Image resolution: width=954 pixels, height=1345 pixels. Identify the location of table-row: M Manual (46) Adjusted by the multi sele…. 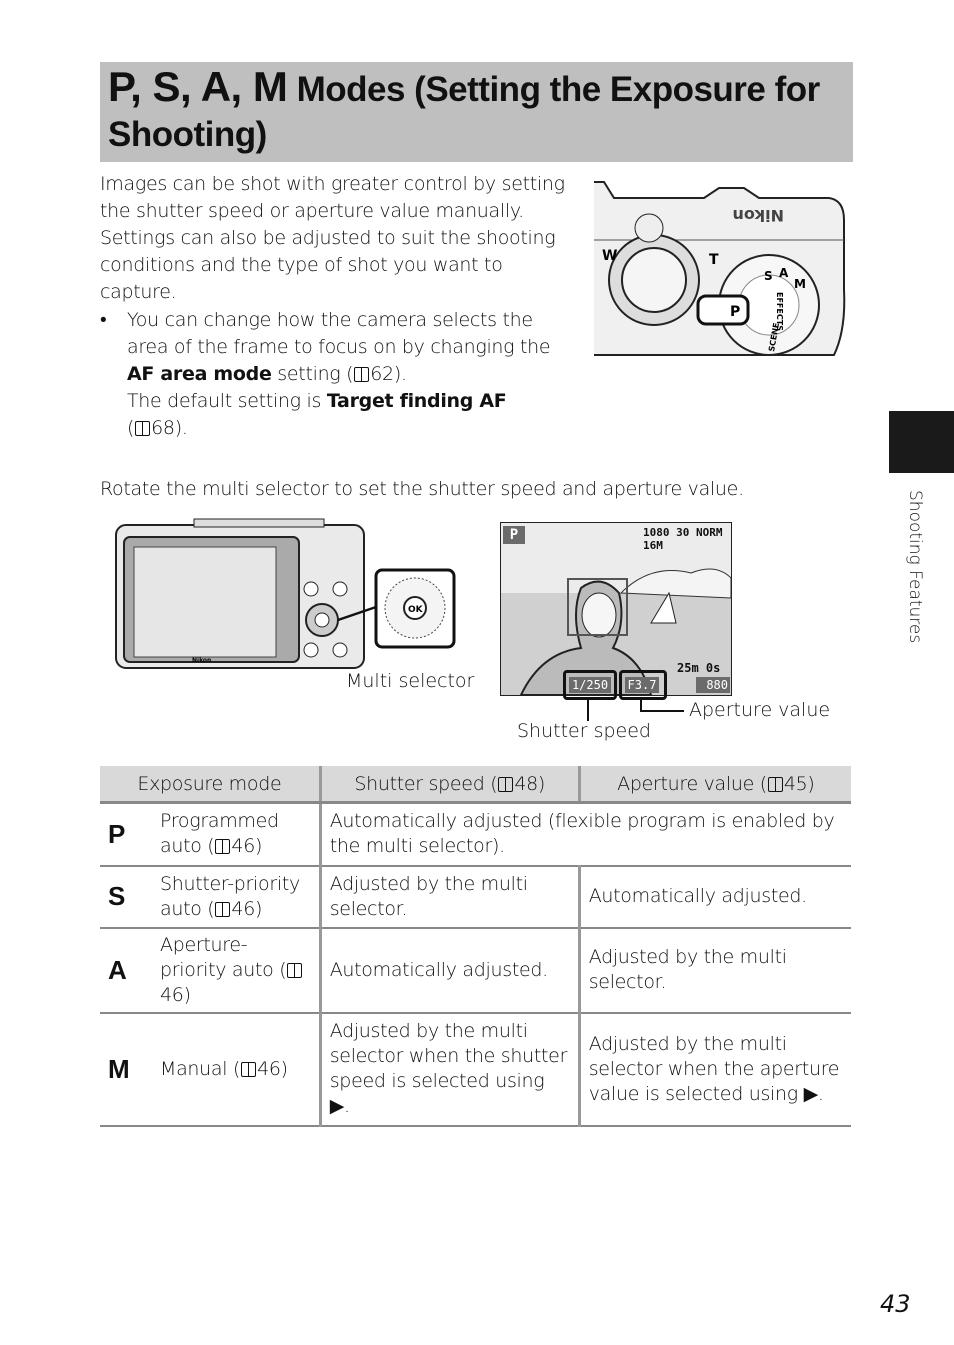
(475, 1069).